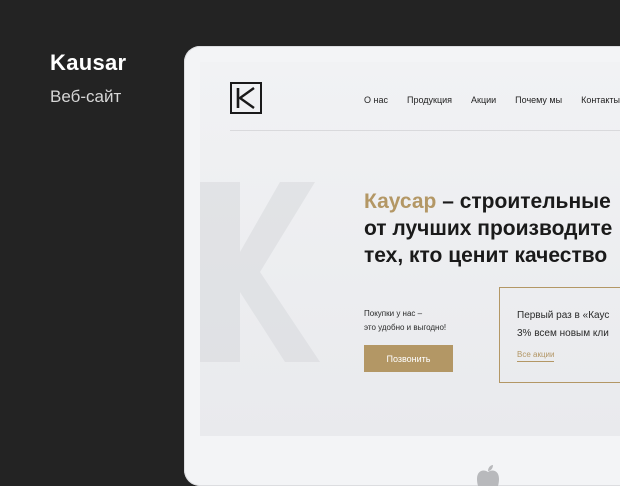 The image size is (620, 486). I want to click on promo-text: Покупки у нас – это удобно и выгодно!, so click(405, 321).